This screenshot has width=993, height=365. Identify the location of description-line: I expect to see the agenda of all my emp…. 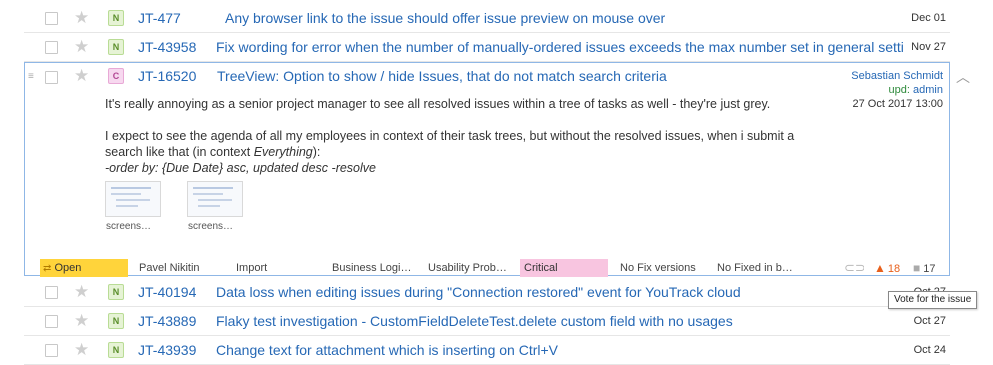
(450, 136).